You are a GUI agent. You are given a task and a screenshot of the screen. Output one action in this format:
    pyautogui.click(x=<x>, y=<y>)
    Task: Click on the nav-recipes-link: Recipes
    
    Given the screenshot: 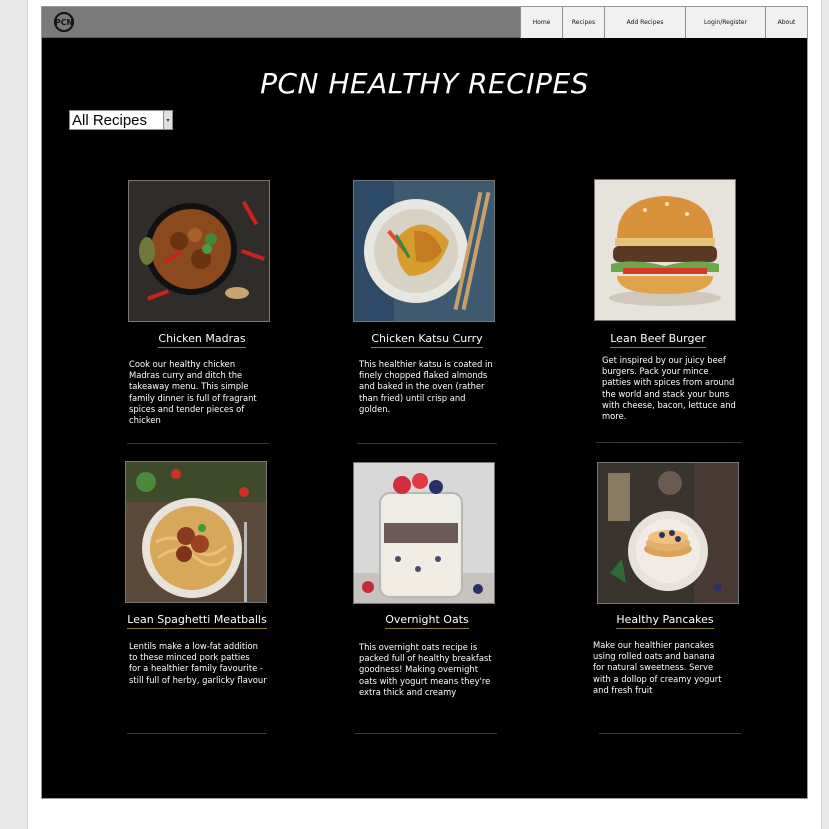 What is the action you would take?
    pyautogui.click(x=583, y=22)
    